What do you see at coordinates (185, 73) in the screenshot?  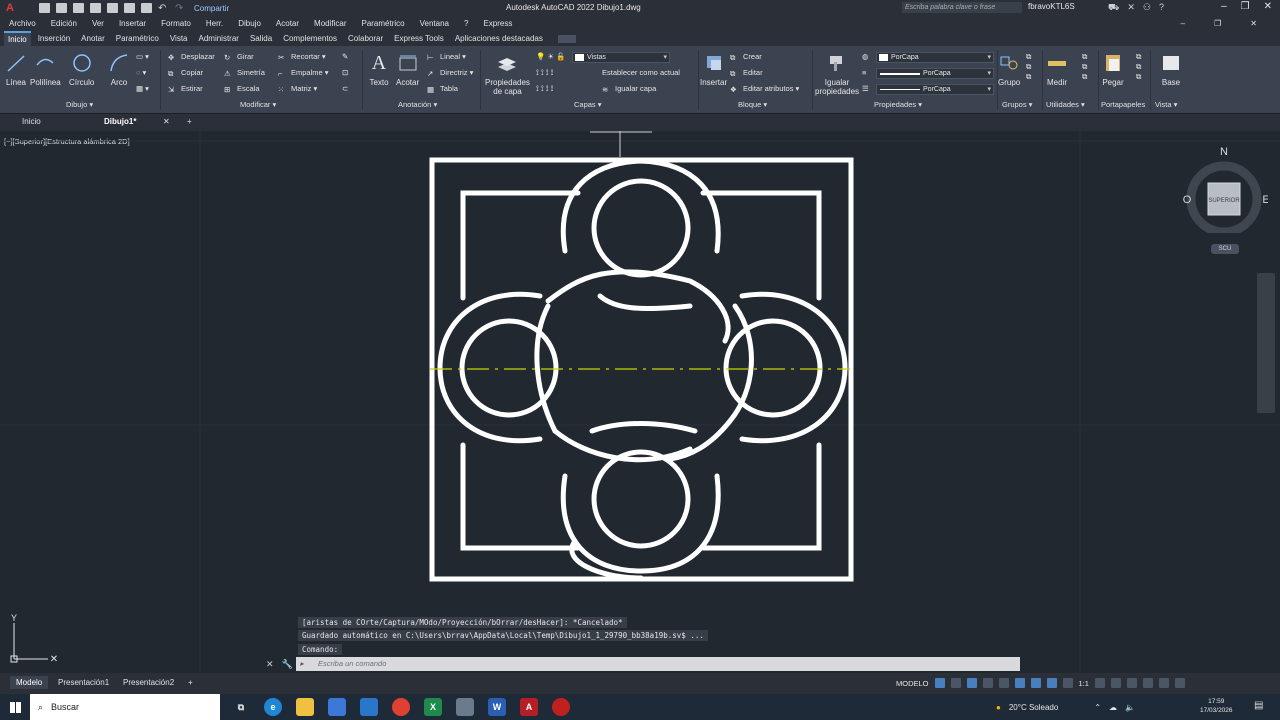 I see `copiar-button: ⧉ Copiar` at bounding box center [185, 73].